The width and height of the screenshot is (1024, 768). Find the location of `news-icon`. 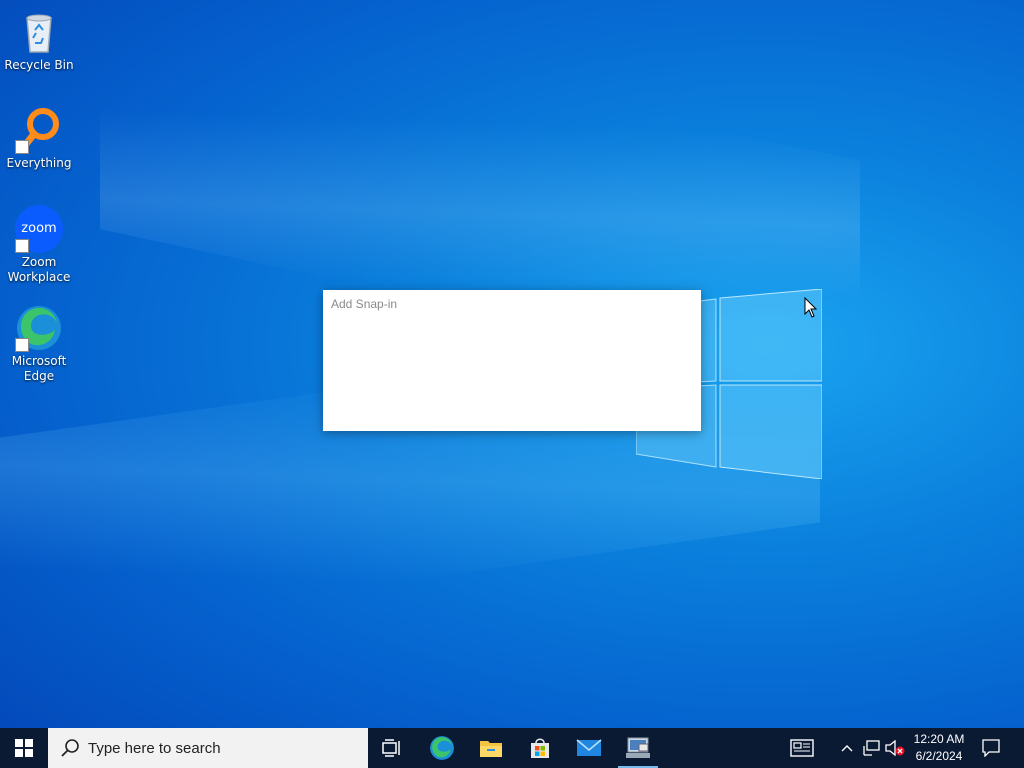

news-icon is located at coordinates (802, 748).